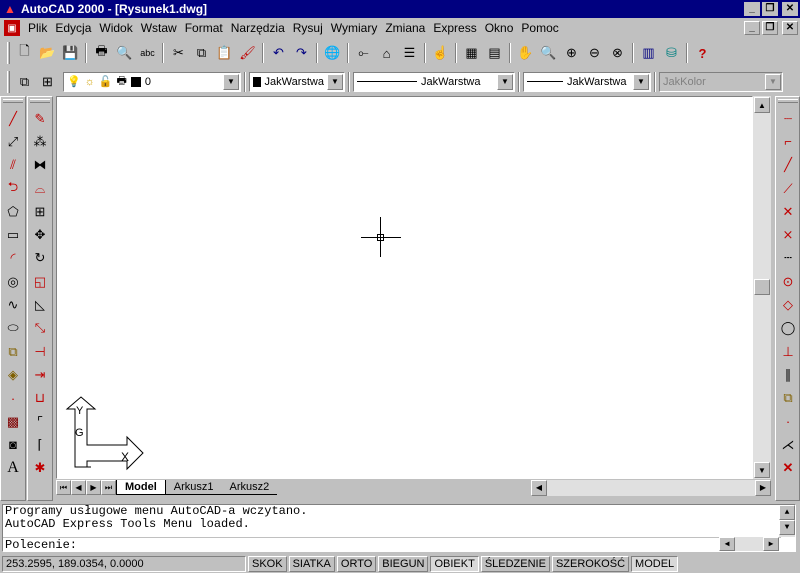 This screenshot has width=800, height=573. I want to click on menu-express: Express, so click(454, 28).